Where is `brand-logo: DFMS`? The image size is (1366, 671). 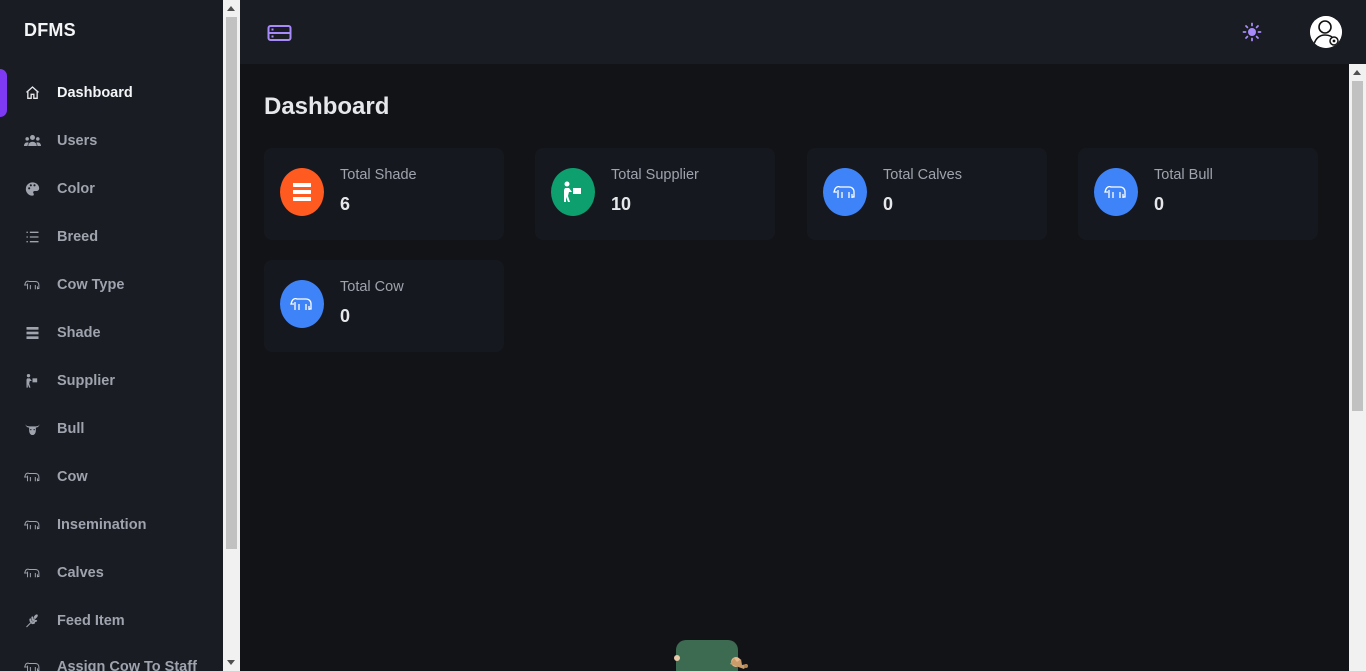
brand-logo: DFMS is located at coordinates (50, 30).